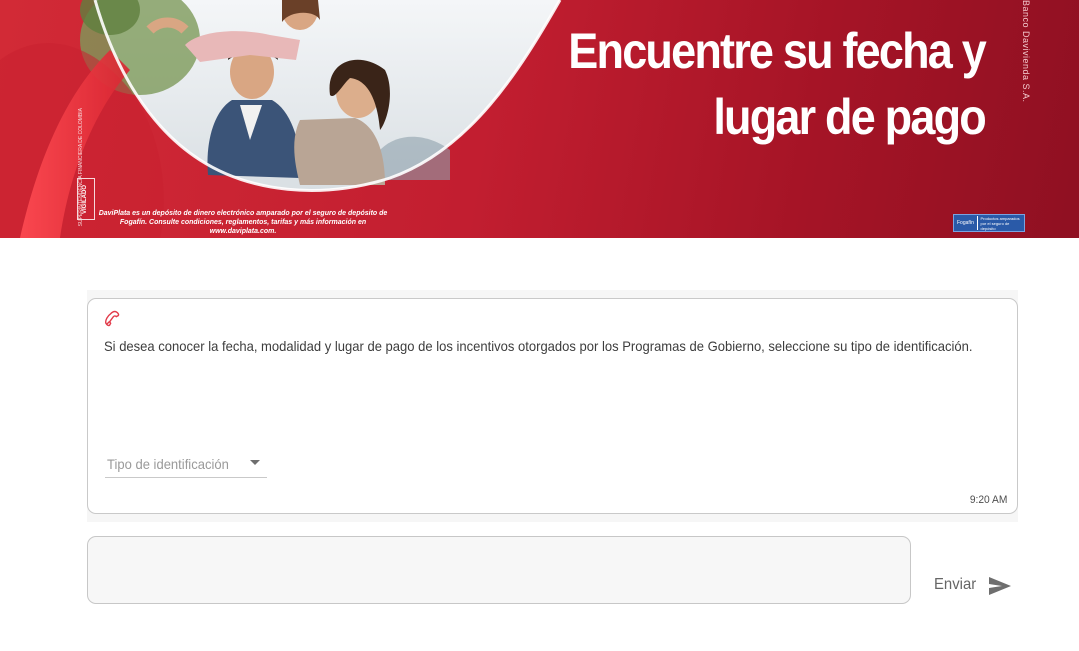  I want to click on id-type-placeholder: Tipo de identificación, so click(168, 464).